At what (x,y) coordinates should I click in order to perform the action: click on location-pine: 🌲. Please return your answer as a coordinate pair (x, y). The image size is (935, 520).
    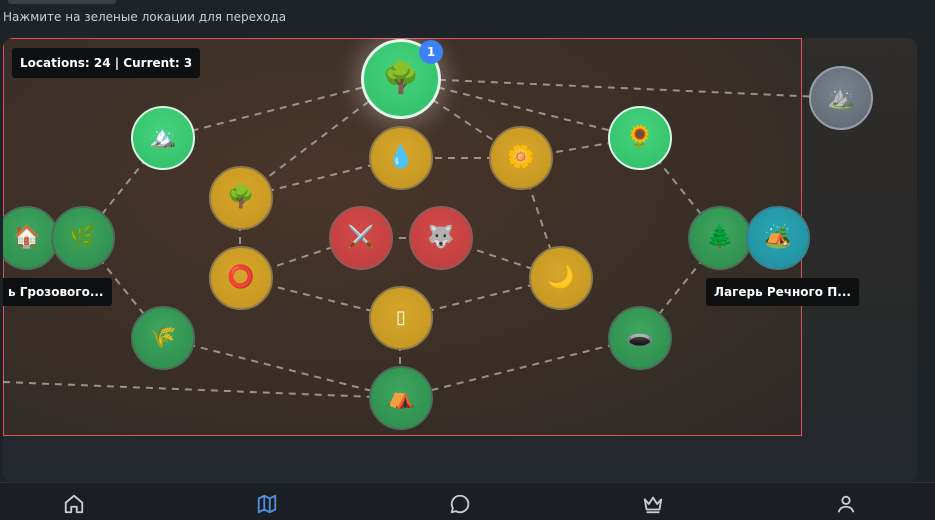
    Looking at the image, I should click on (720, 238).